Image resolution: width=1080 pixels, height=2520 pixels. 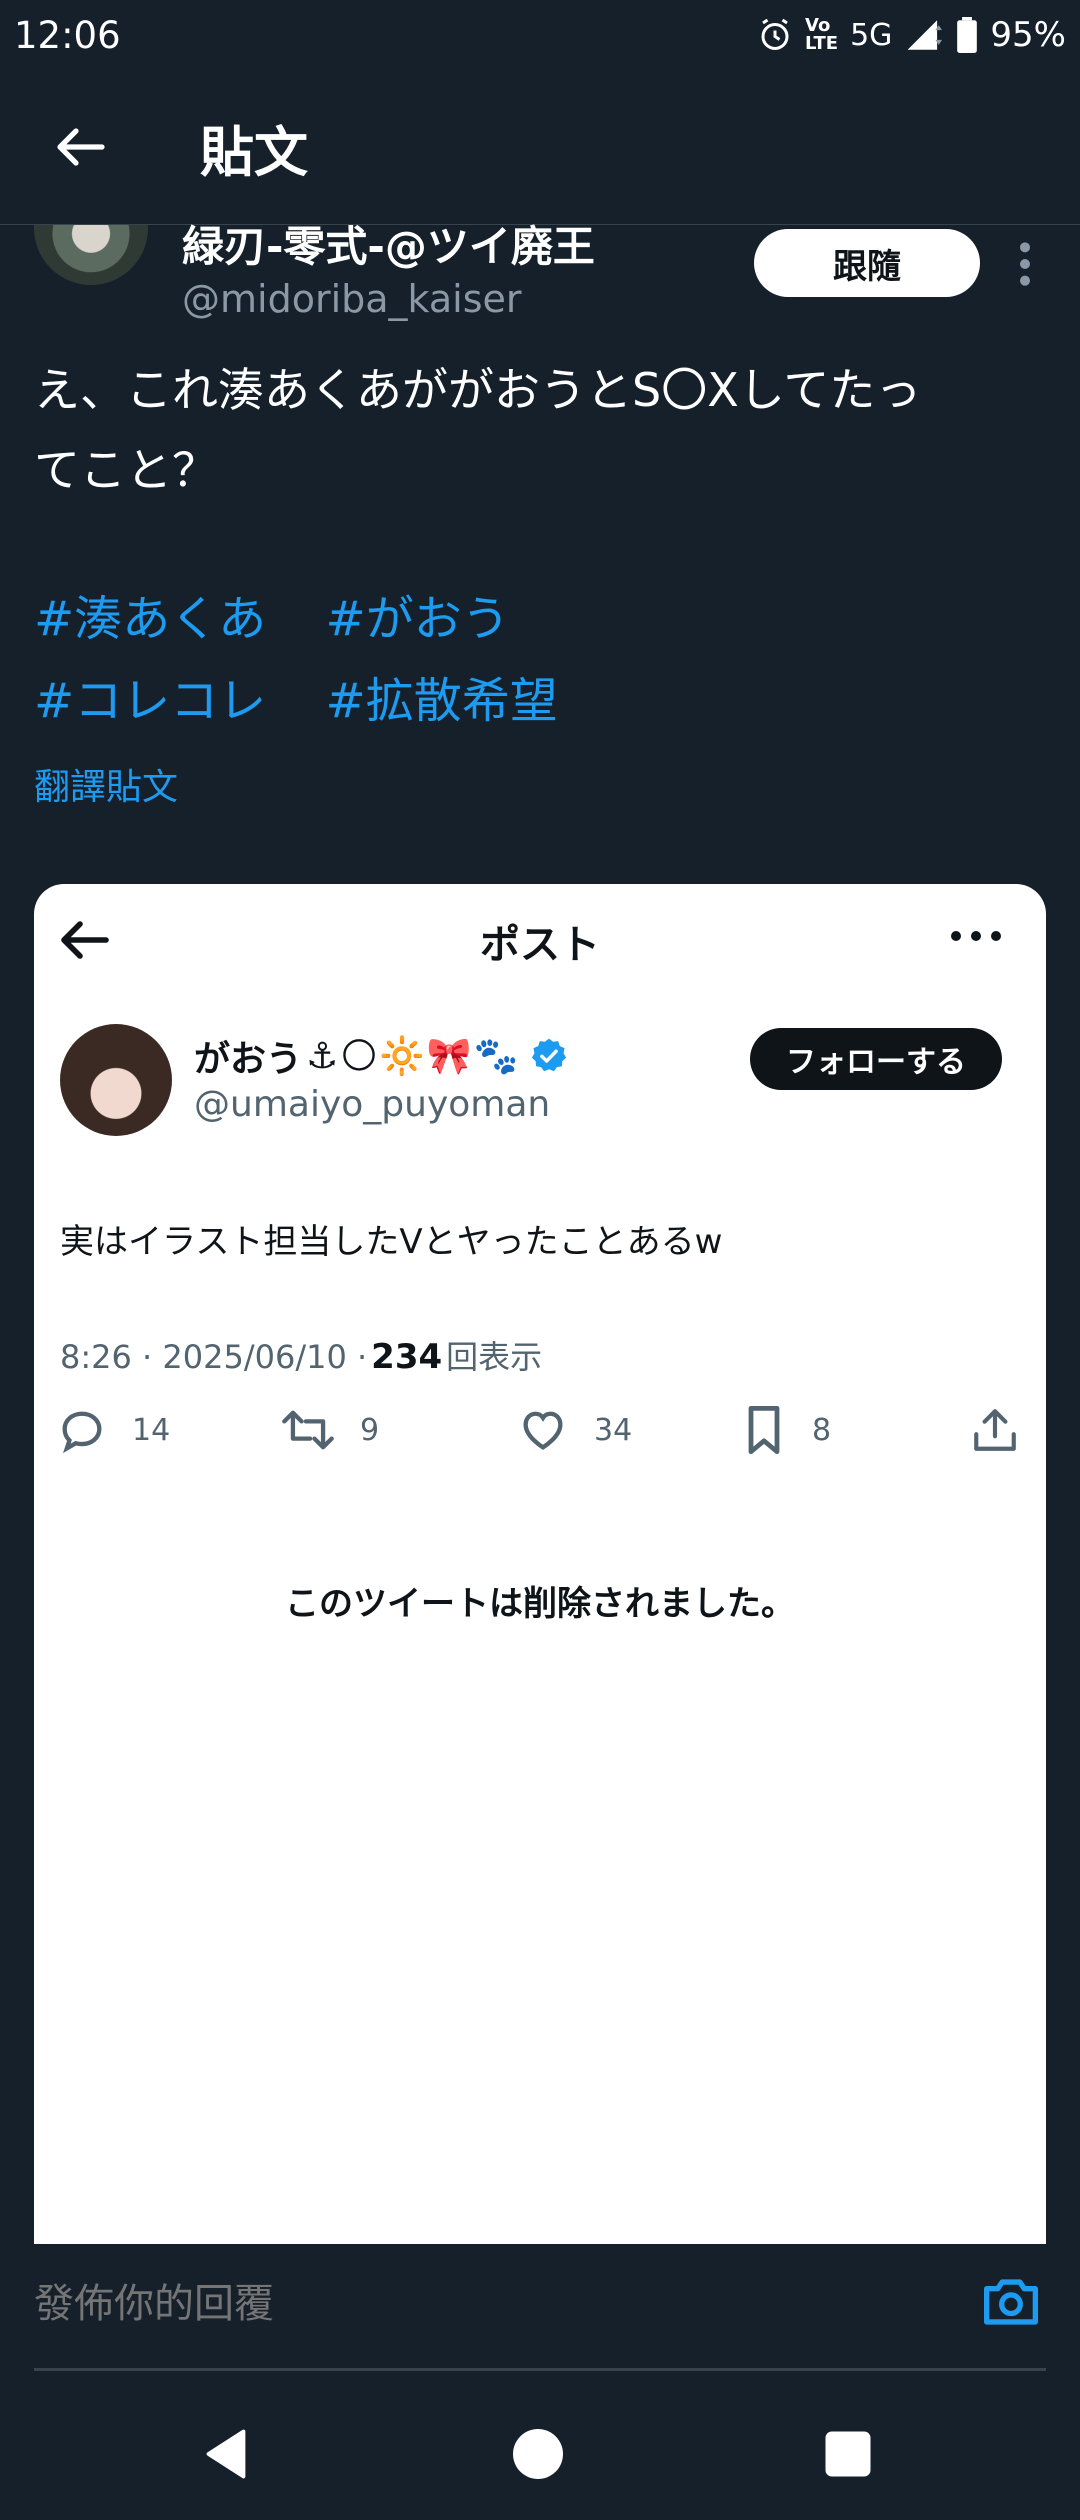 What do you see at coordinates (113, 1430) in the screenshot?
I see `embed-reply-action: 14` at bounding box center [113, 1430].